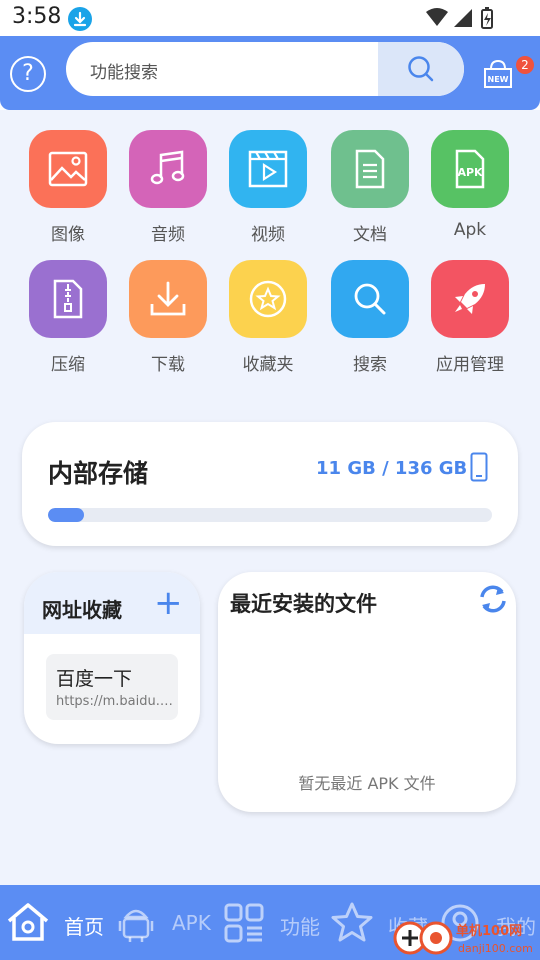 This screenshot has width=540, height=960. I want to click on bookmarks-card: 网址收藏 + 百度一下 https://m.baidu.com, so click(112, 658).